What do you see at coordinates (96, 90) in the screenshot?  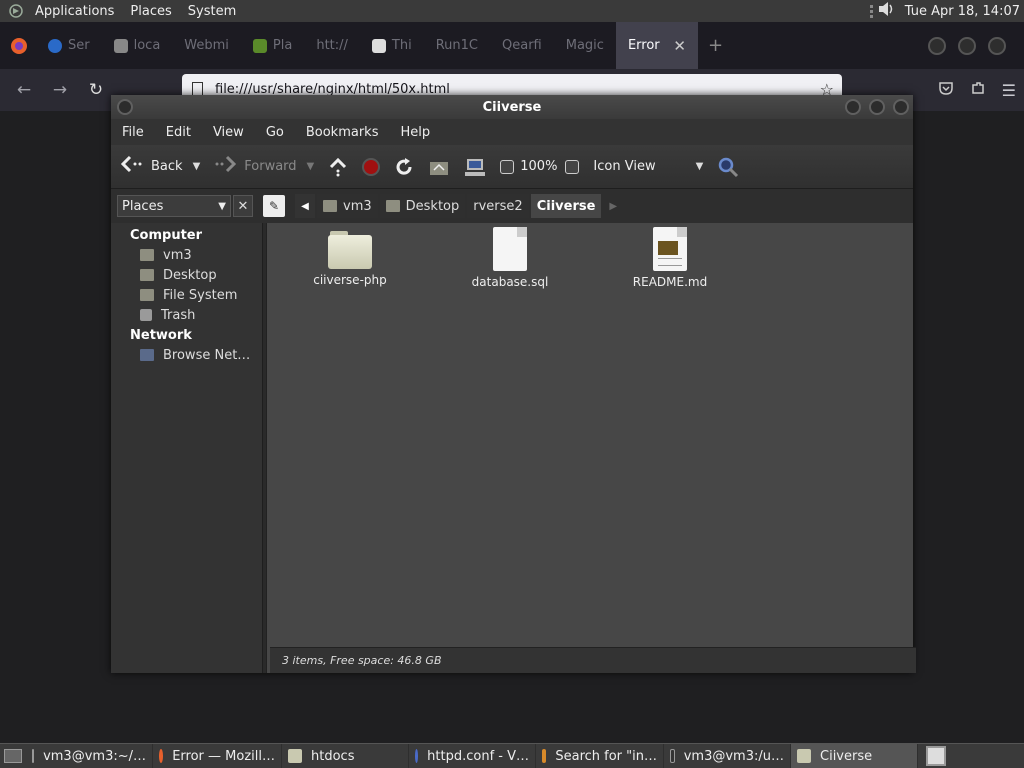 I see `reload-icon: ↻` at bounding box center [96, 90].